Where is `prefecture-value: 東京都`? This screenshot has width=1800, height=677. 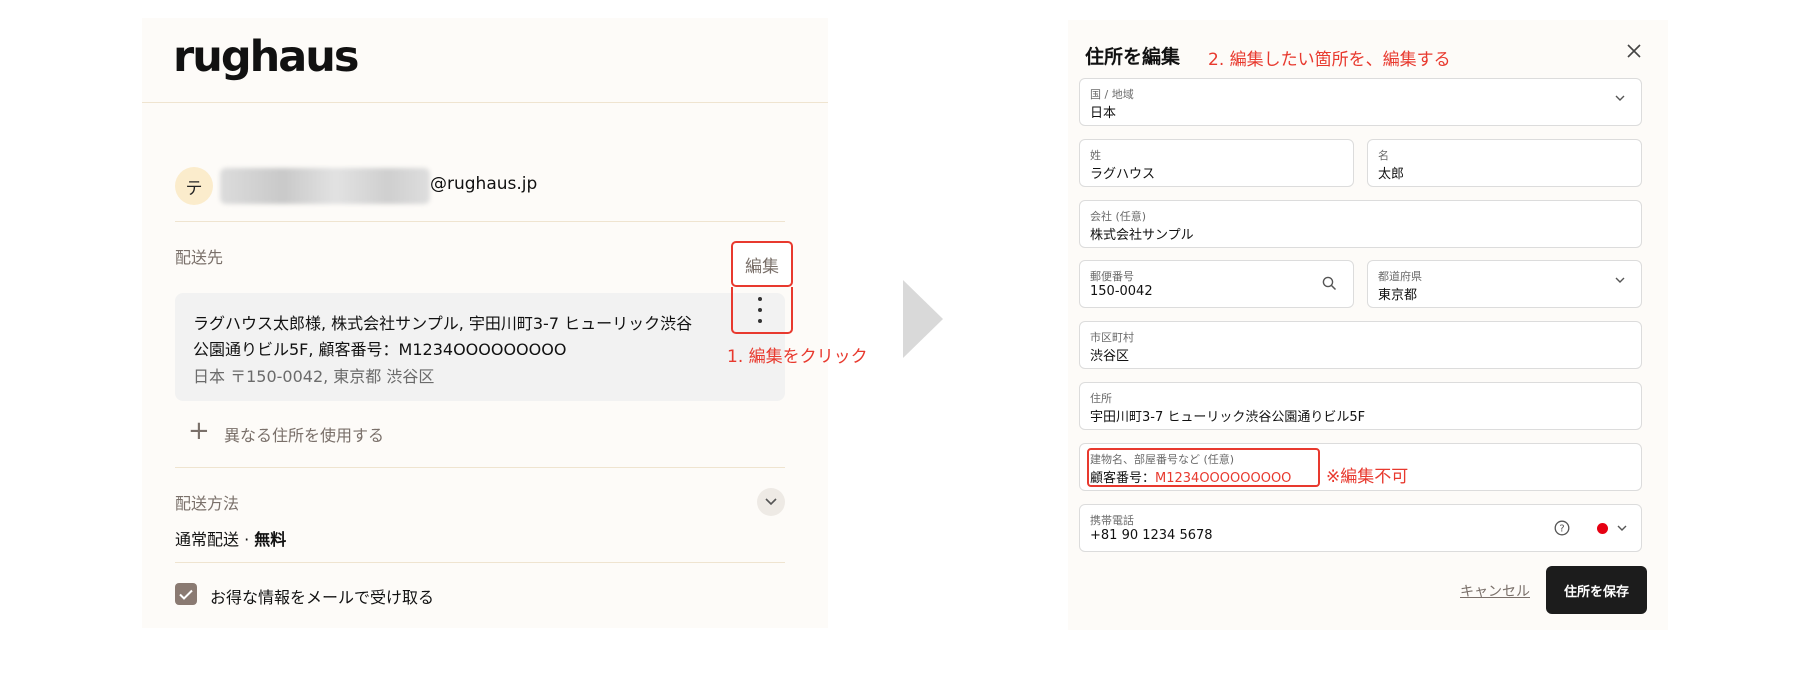 prefecture-value: 東京都 is located at coordinates (1398, 295).